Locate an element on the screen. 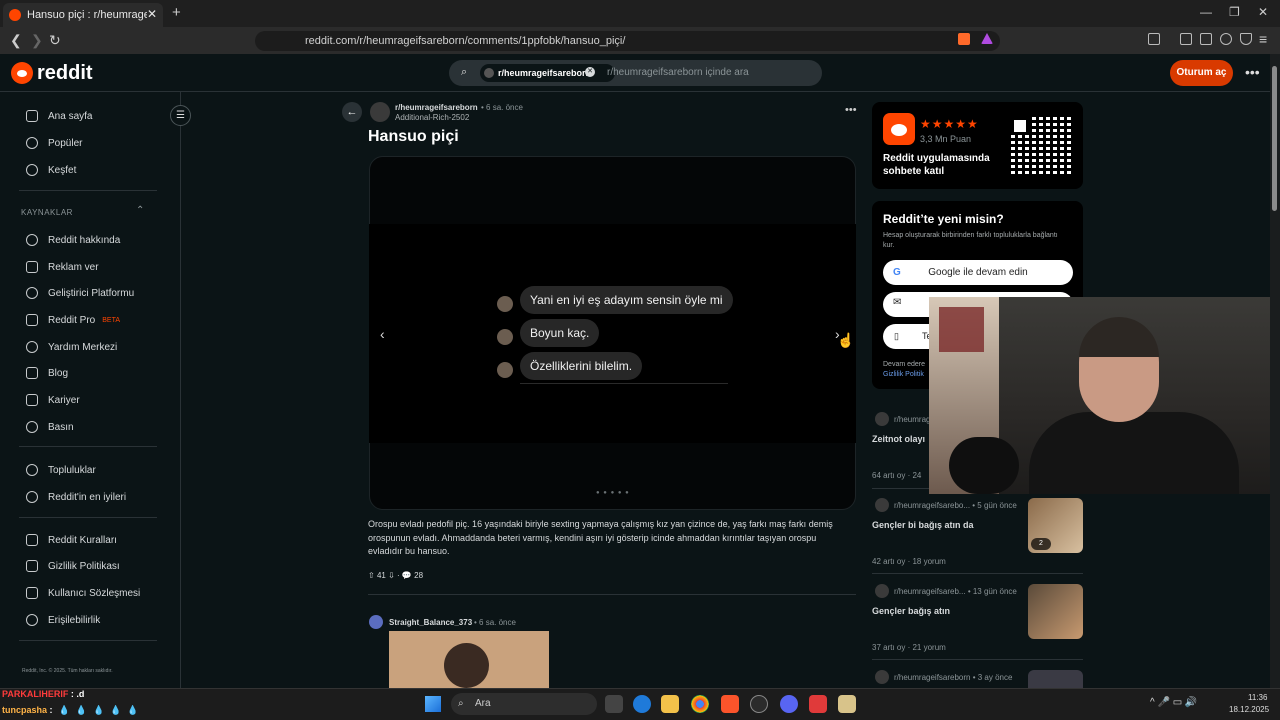 Image resolution: width=1280 pixels, height=720 pixels. tab-close-icon: ✕ is located at coordinates (152, 14).